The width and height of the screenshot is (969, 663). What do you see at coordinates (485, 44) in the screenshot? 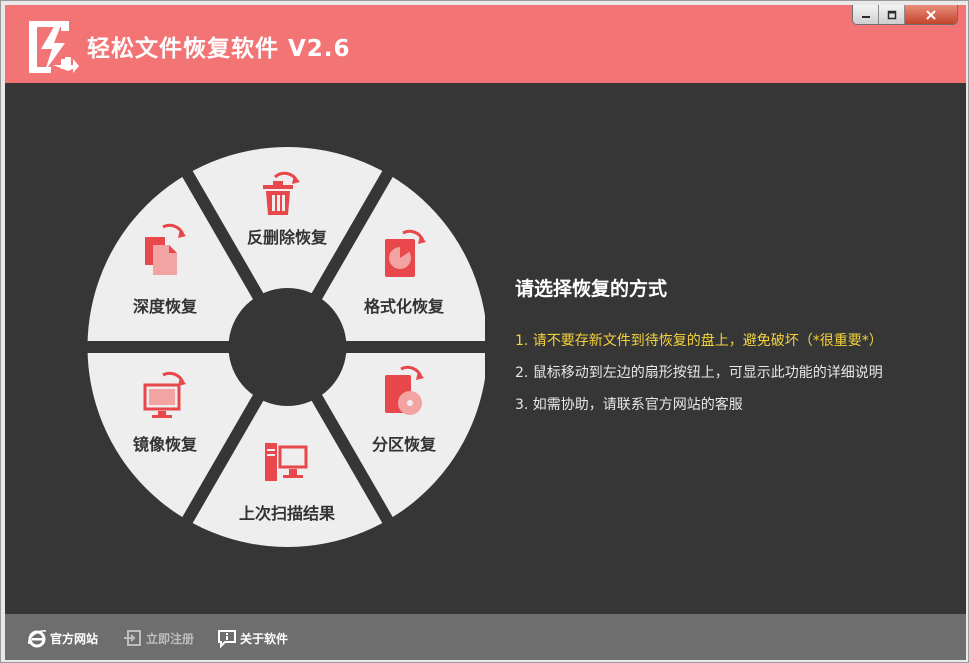
I see `title-bar: 轻松文件恢复软件 V2.6` at bounding box center [485, 44].